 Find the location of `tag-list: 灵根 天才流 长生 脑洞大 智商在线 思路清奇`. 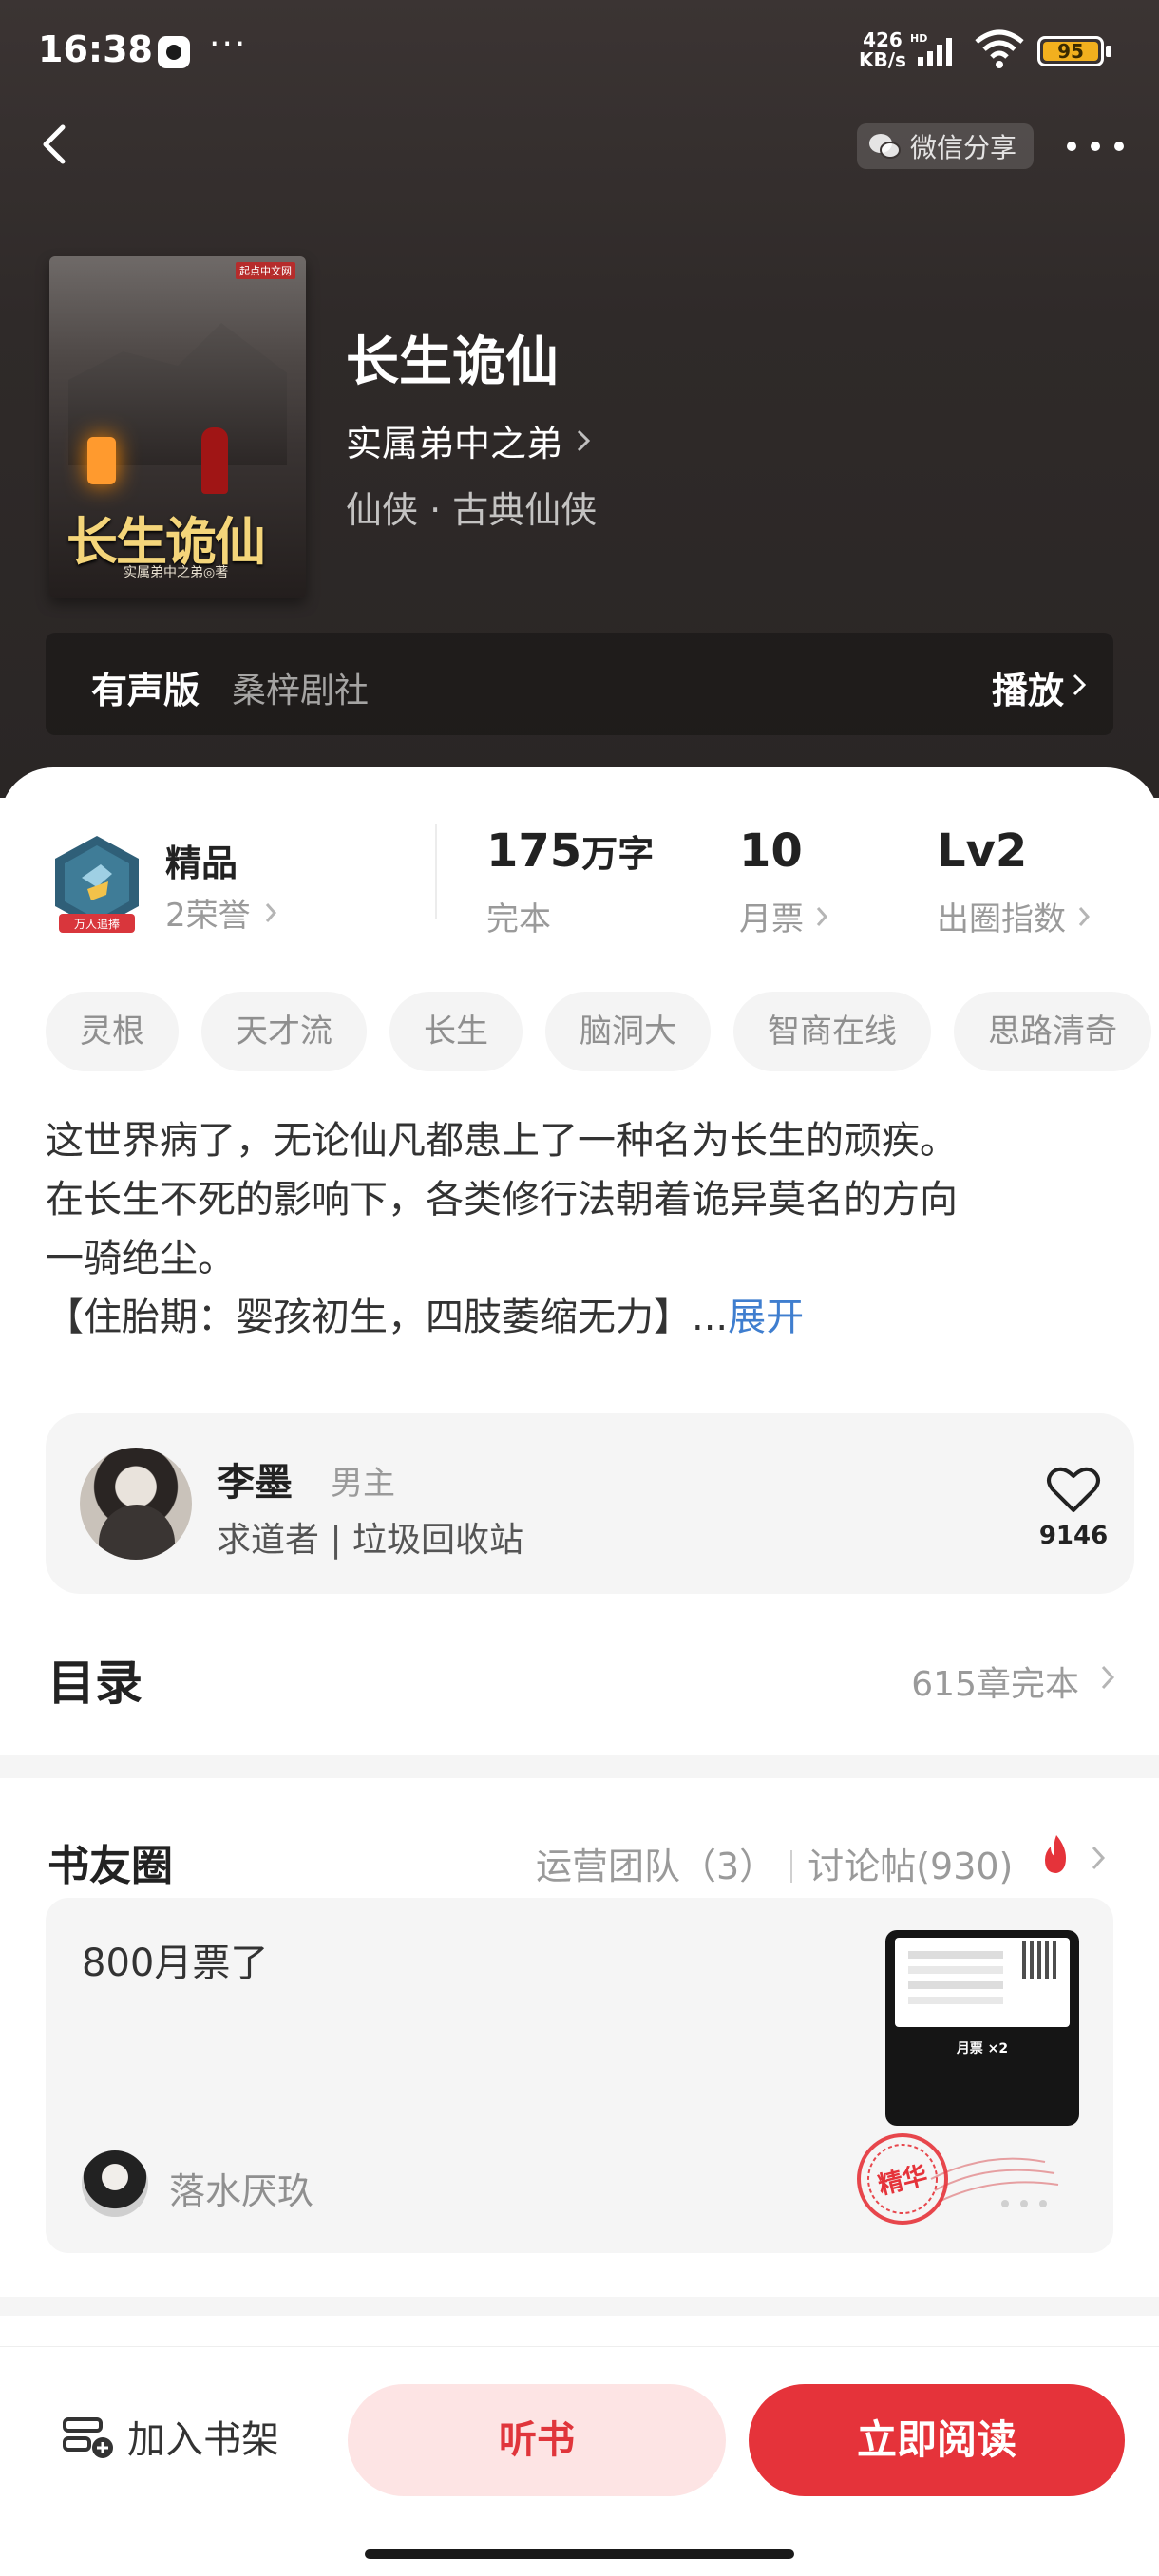

tag-list: 灵根 天才流 长生 脑洞大 智商在线 思路清奇 is located at coordinates (602, 1031).